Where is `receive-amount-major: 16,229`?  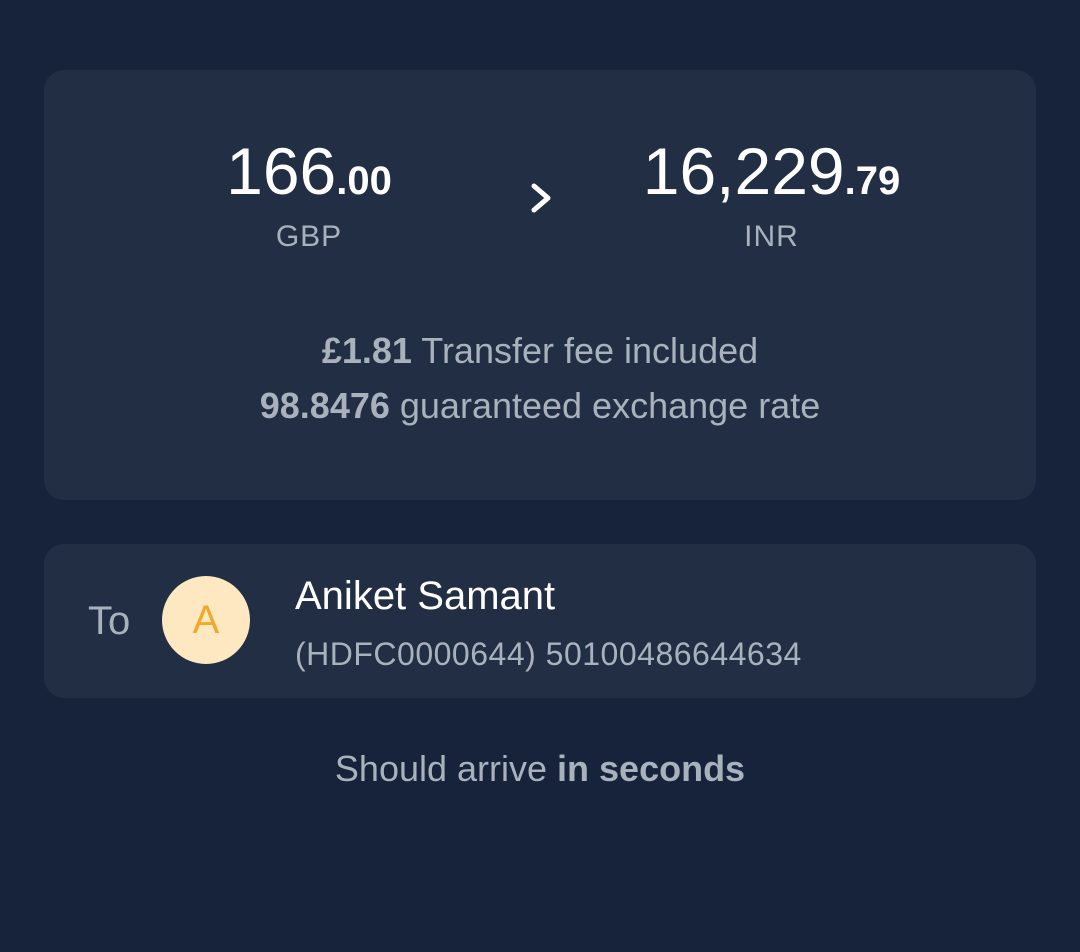
receive-amount-major: 16,229 is located at coordinates (743, 171).